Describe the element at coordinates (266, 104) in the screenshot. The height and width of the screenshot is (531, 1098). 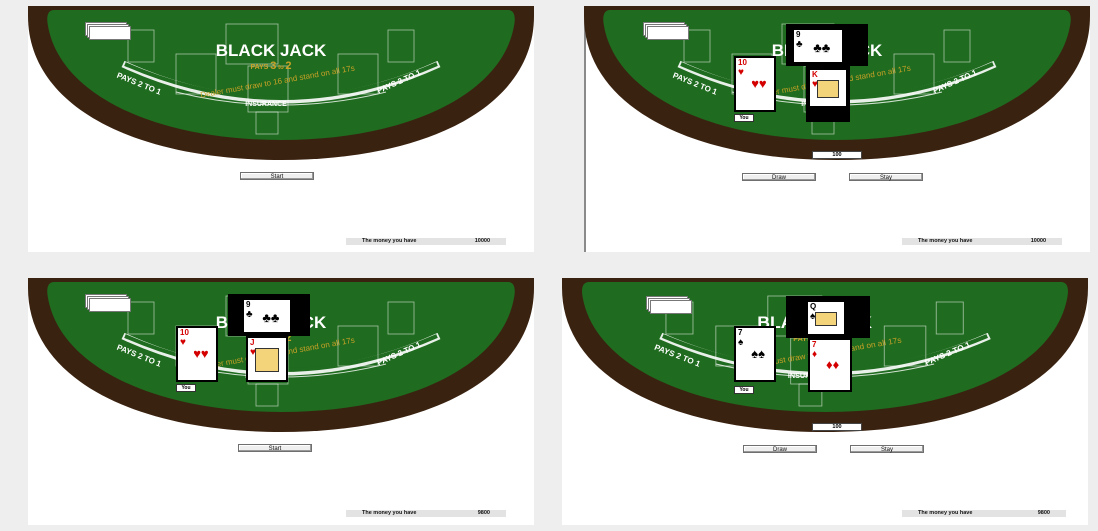
I see `insurance-label: INSURANCE` at that location.